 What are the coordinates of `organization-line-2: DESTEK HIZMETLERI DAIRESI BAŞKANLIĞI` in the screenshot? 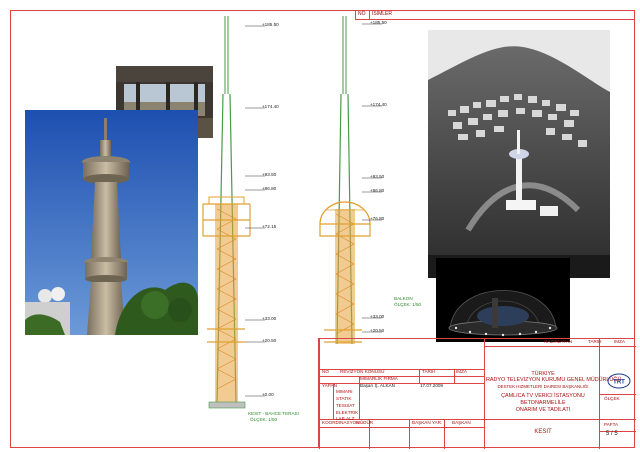 It's located at (543, 386).